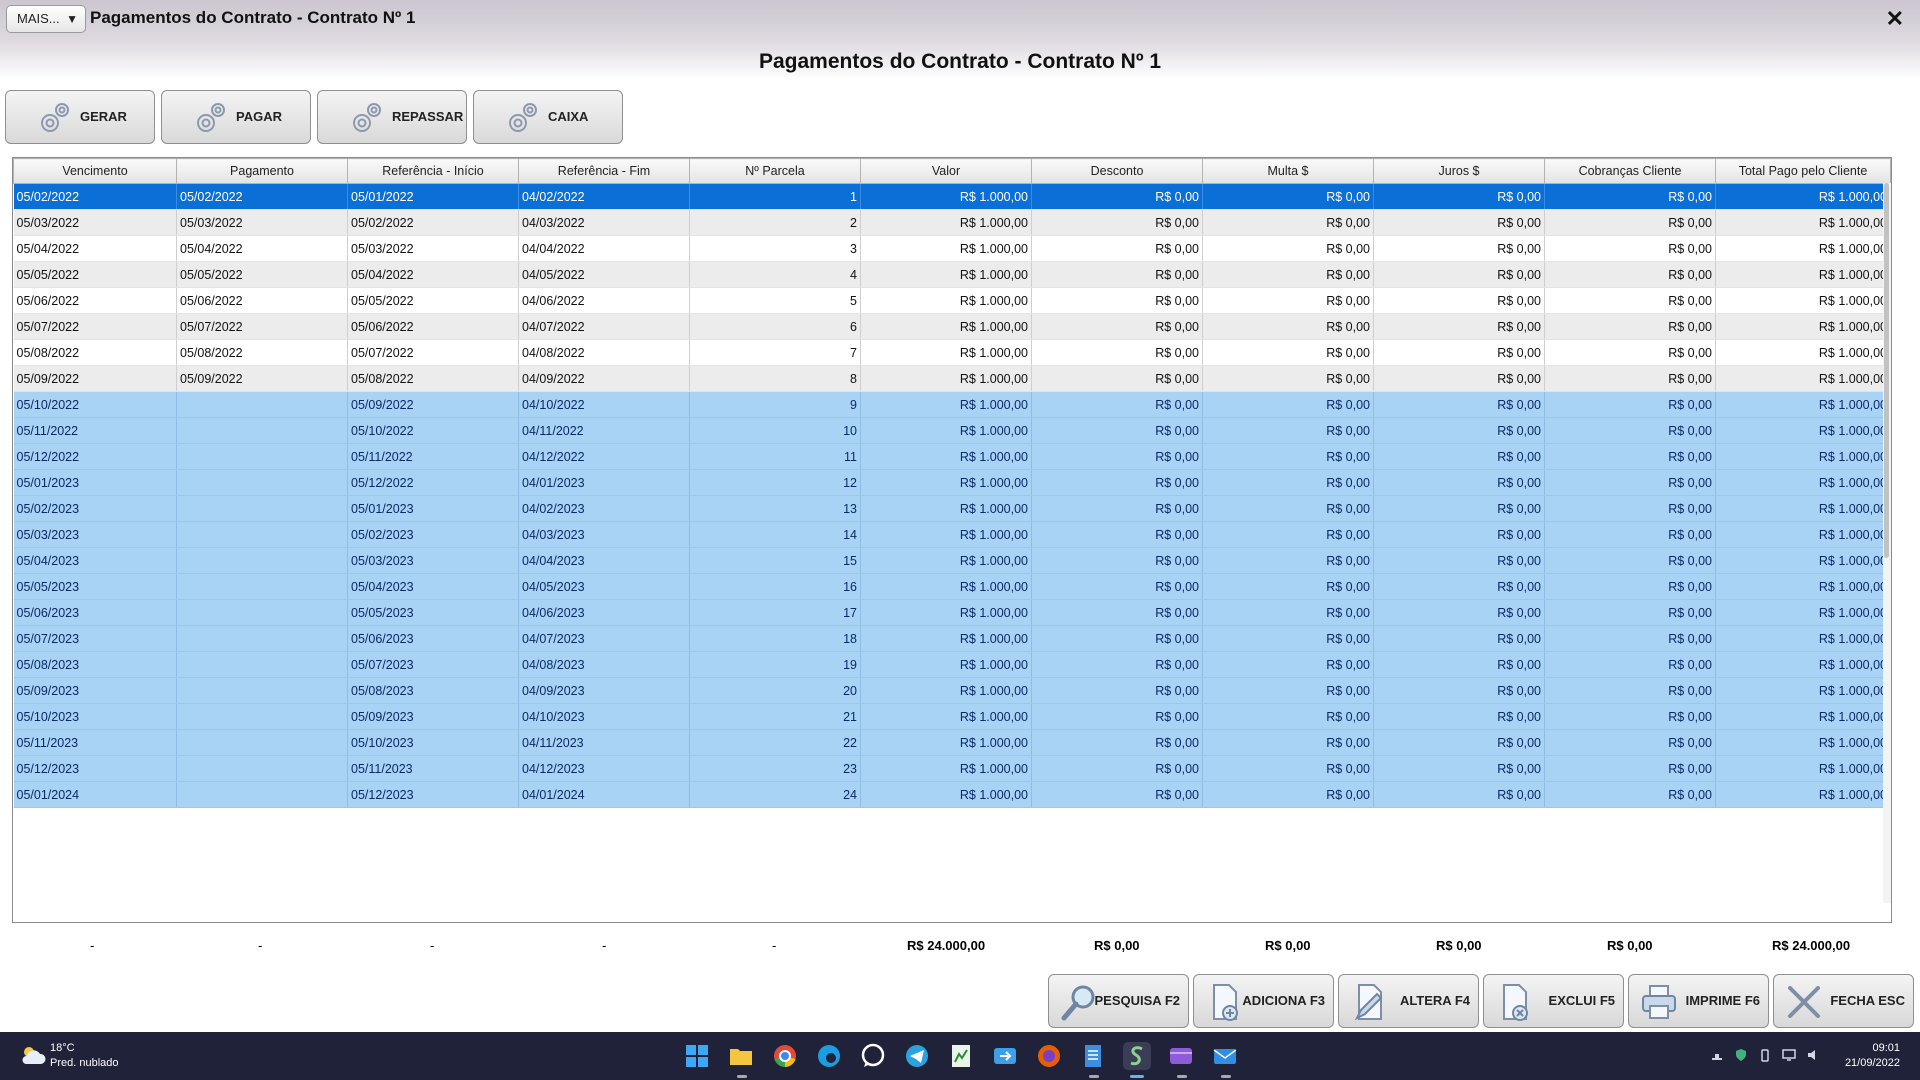 The image size is (1920, 1080). Describe the element at coordinates (1872, 1056) in the screenshot. I see `taskbar-clock: 09:01 21/09/2022` at that location.